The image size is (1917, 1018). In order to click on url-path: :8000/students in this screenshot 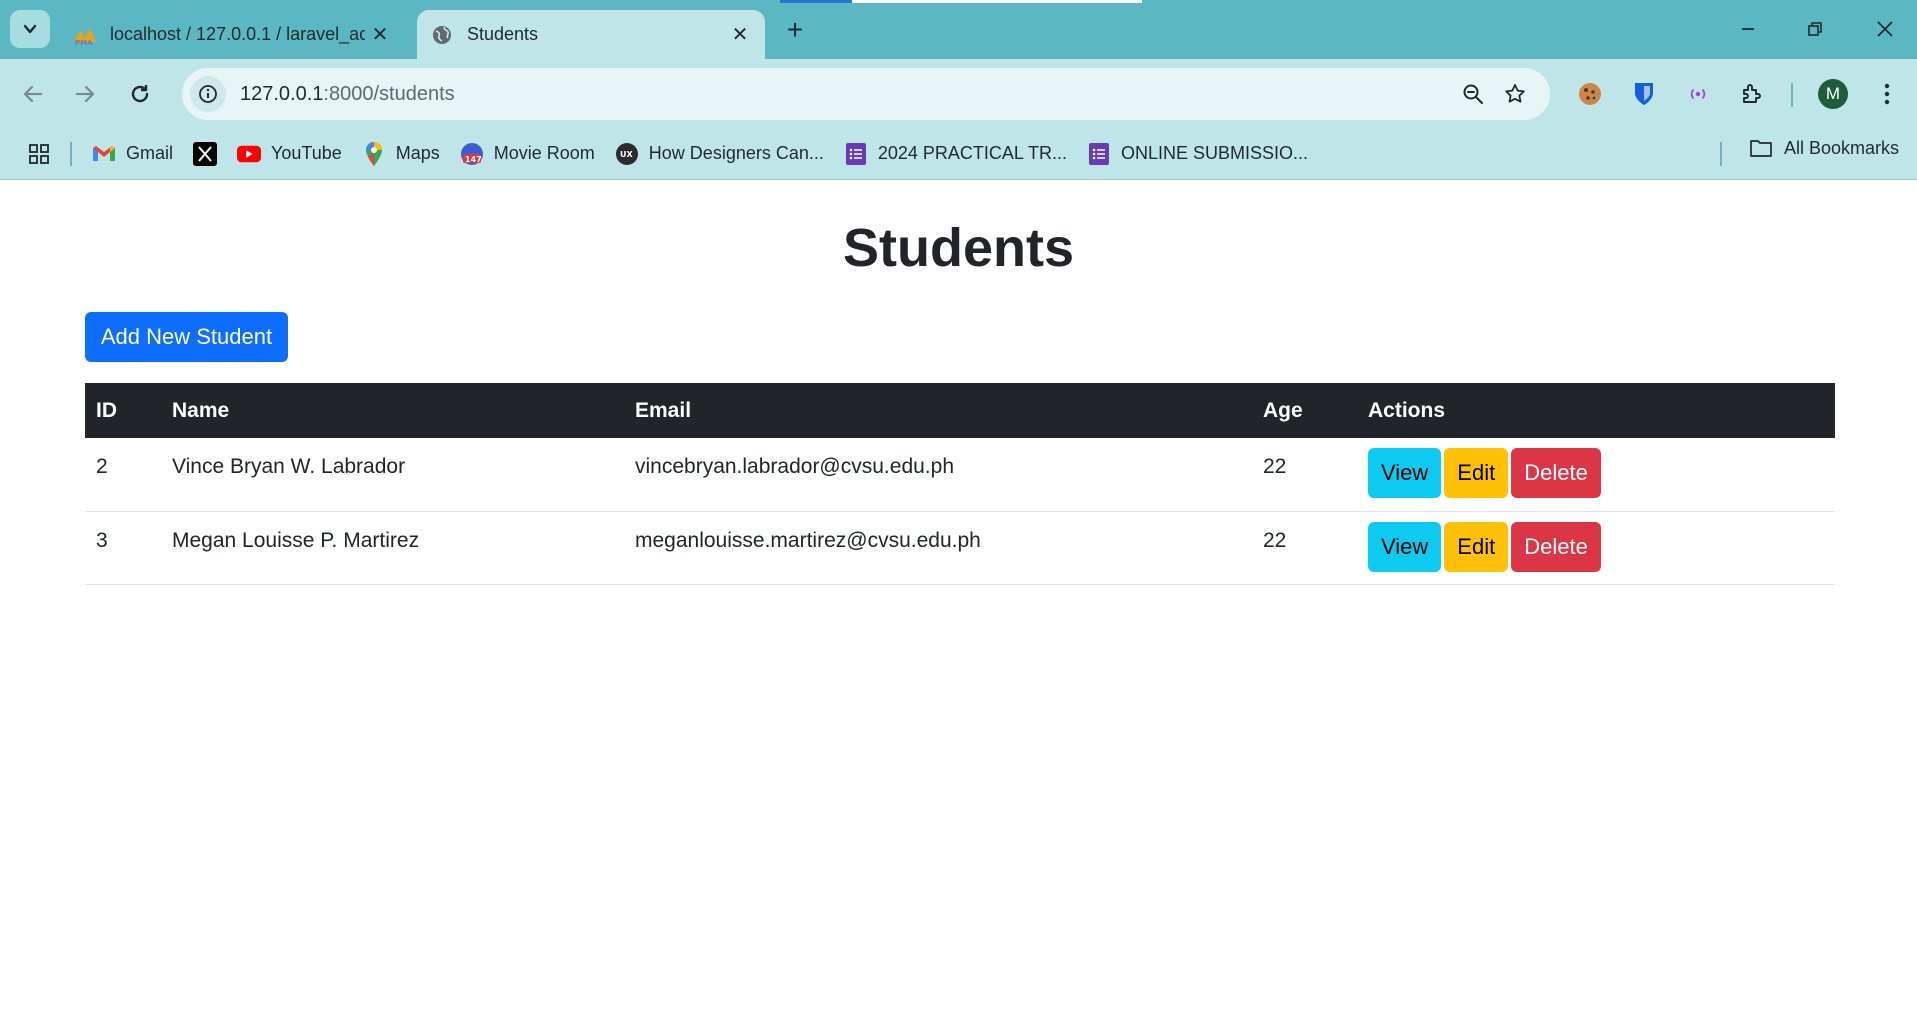, I will do `click(389, 93)`.